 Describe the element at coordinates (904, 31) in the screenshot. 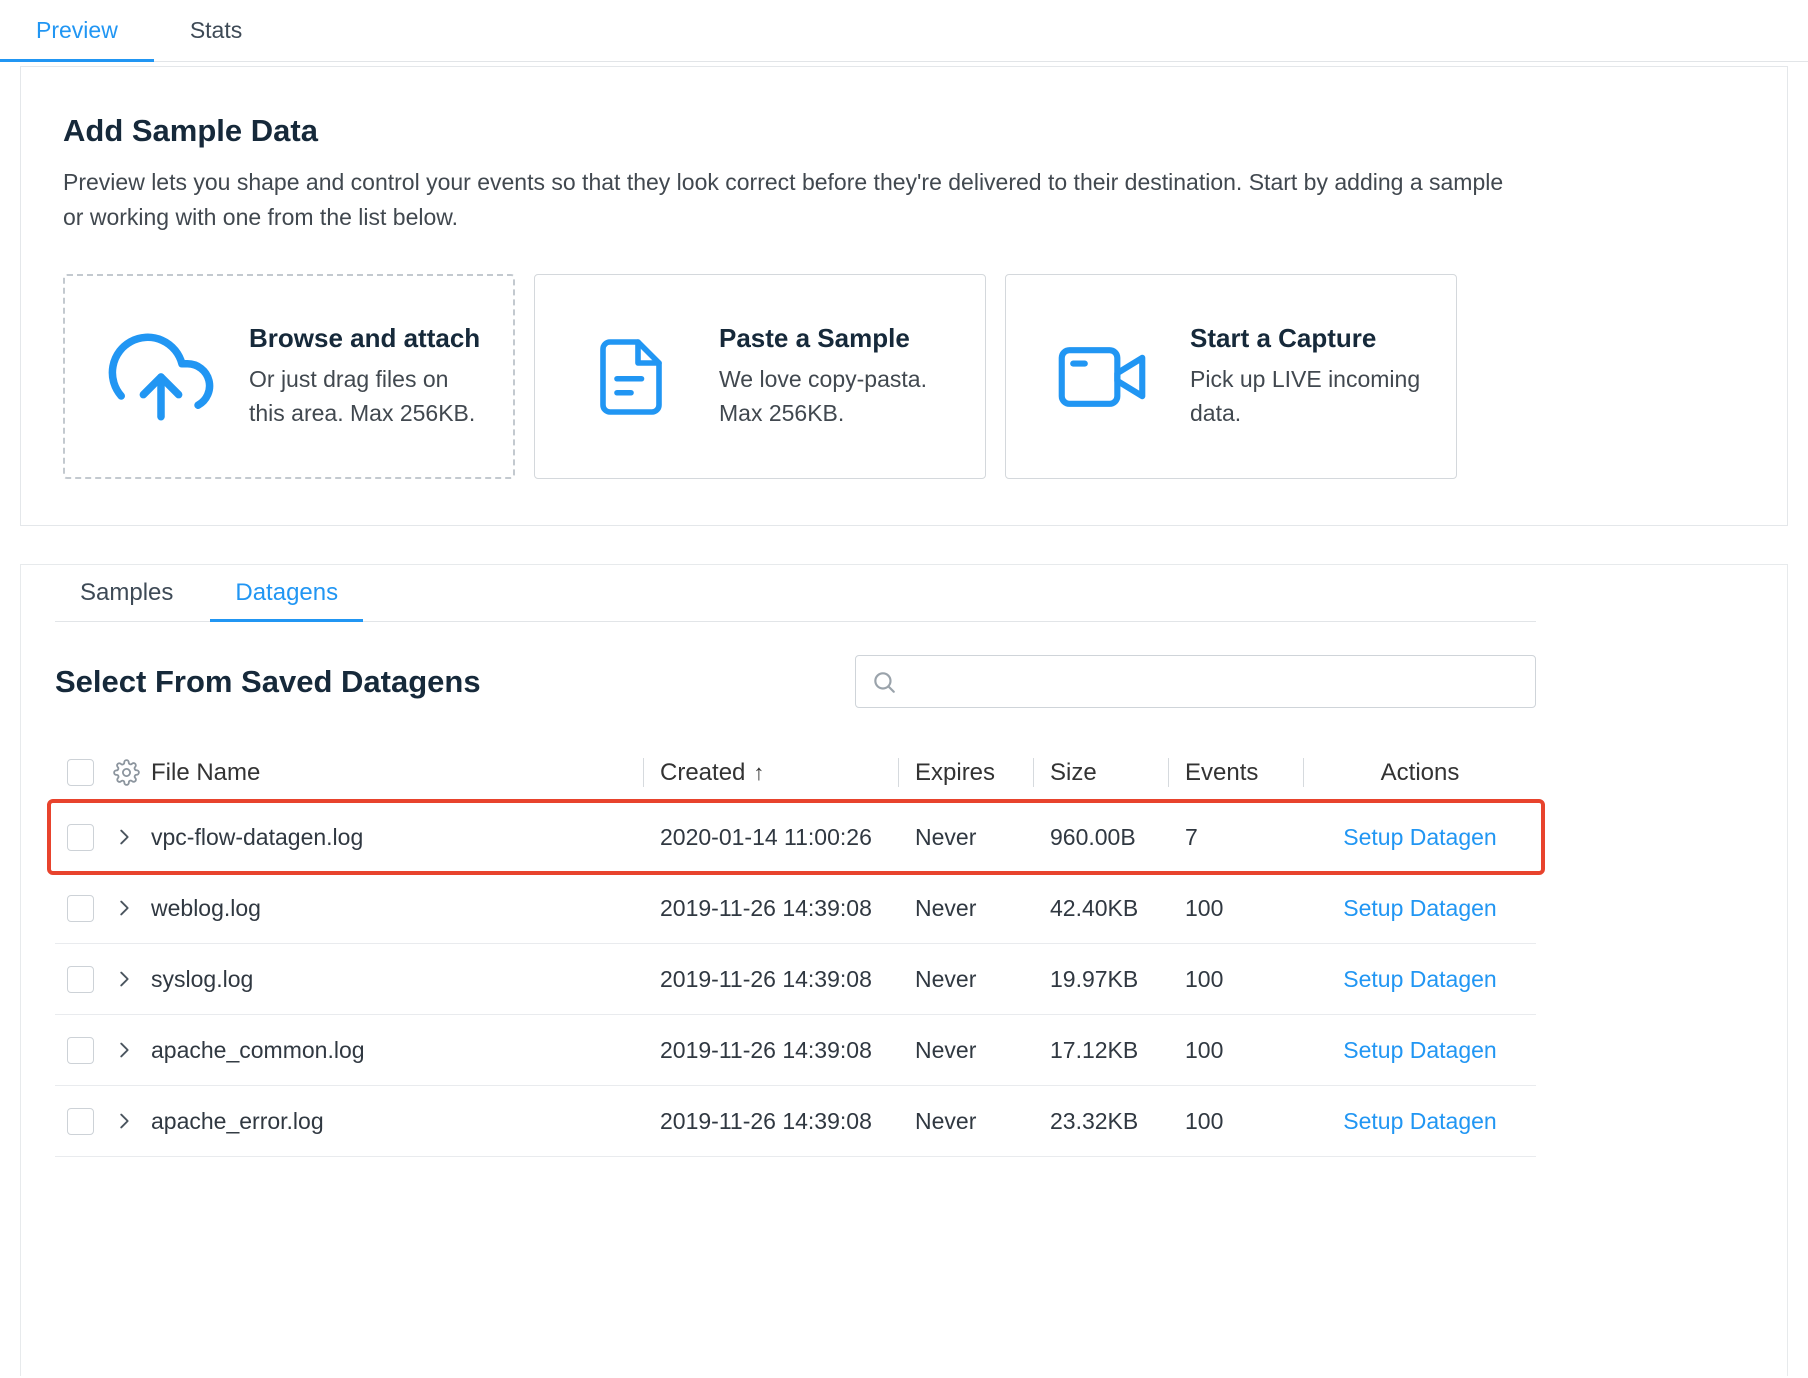

I see `top-tabbar: Preview Stats` at that location.